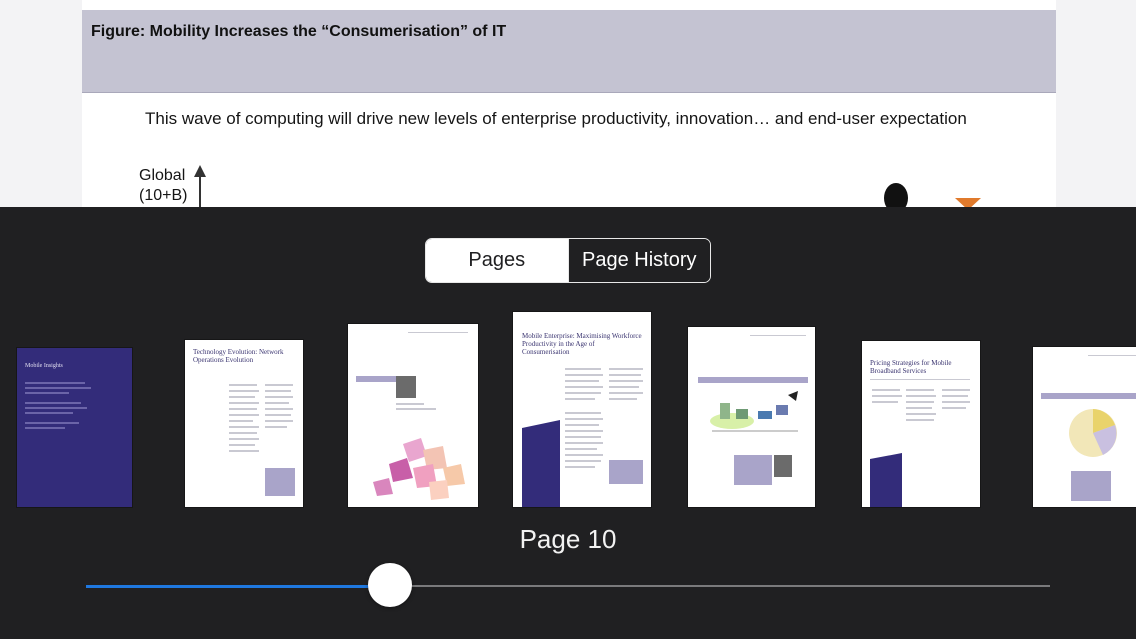  I want to click on tab-page-history: Page History, so click(638, 260).